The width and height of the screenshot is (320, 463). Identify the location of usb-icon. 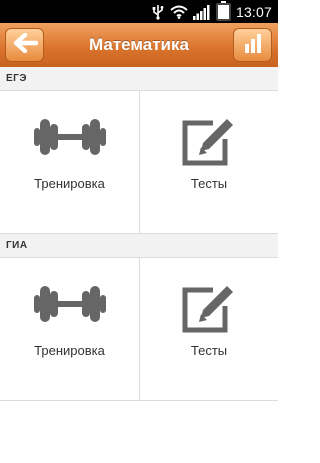
(158, 12).